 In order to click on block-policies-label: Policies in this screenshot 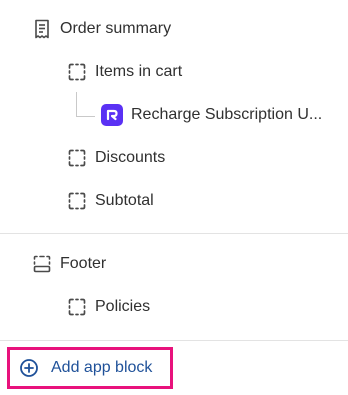, I will do `click(123, 306)`.